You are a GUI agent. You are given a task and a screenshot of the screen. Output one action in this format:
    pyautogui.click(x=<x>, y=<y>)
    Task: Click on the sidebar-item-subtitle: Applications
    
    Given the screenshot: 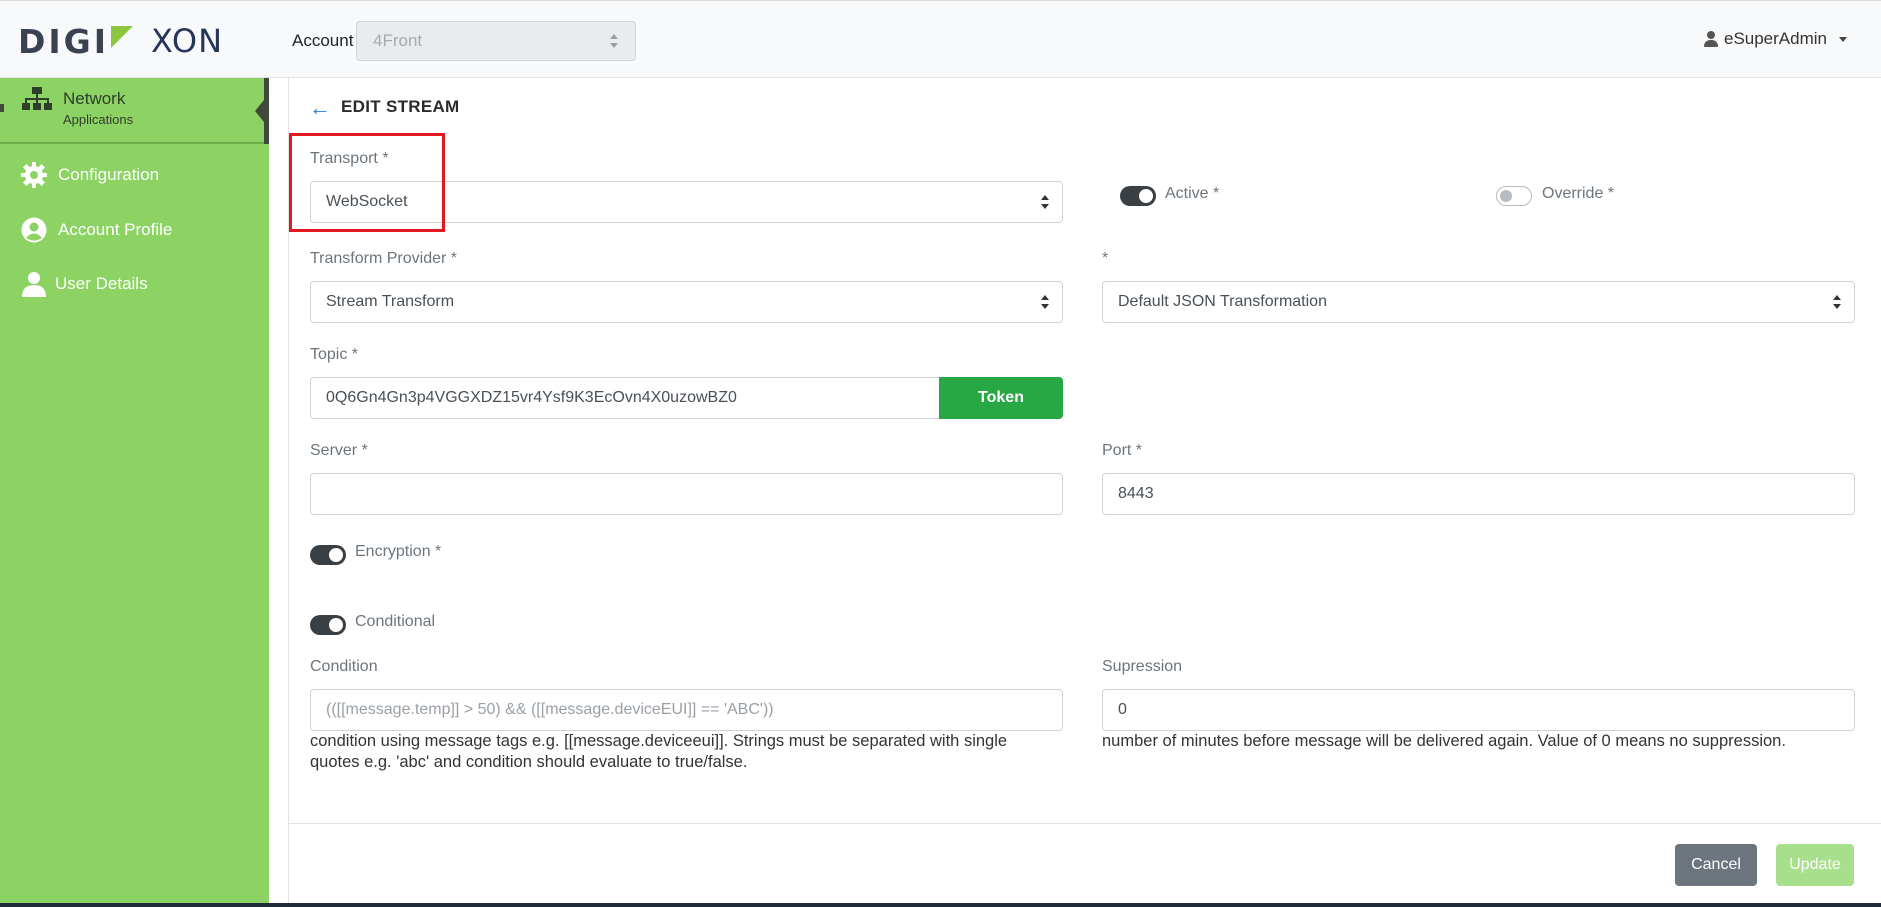 What is the action you would take?
    pyautogui.click(x=98, y=119)
    